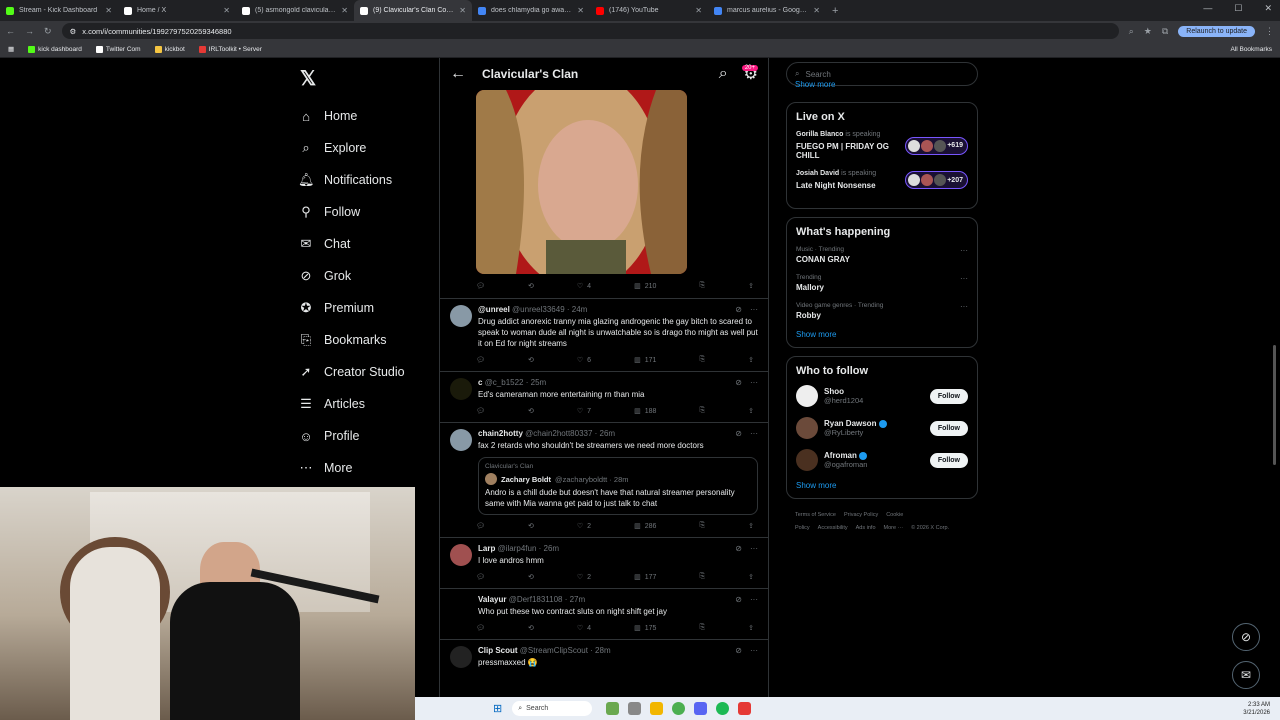 This screenshot has width=1280, height=720. What do you see at coordinates (1131, 31) in the screenshot?
I see `zoom-icon: ⌕` at bounding box center [1131, 31].